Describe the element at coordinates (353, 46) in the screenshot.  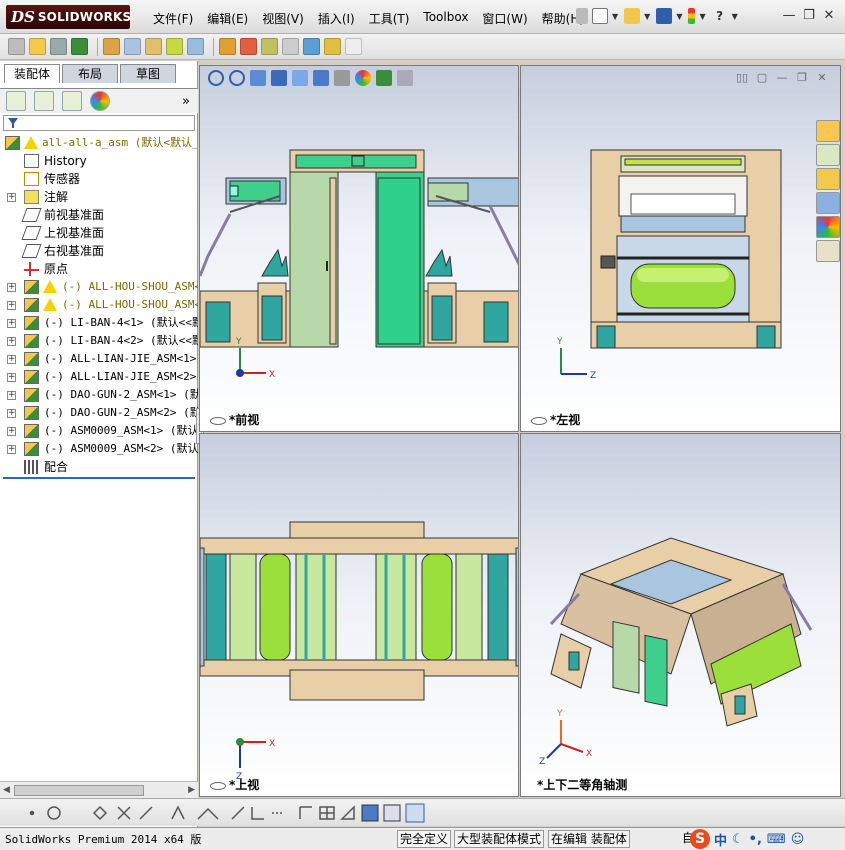
I see `instant3d-icon` at that location.